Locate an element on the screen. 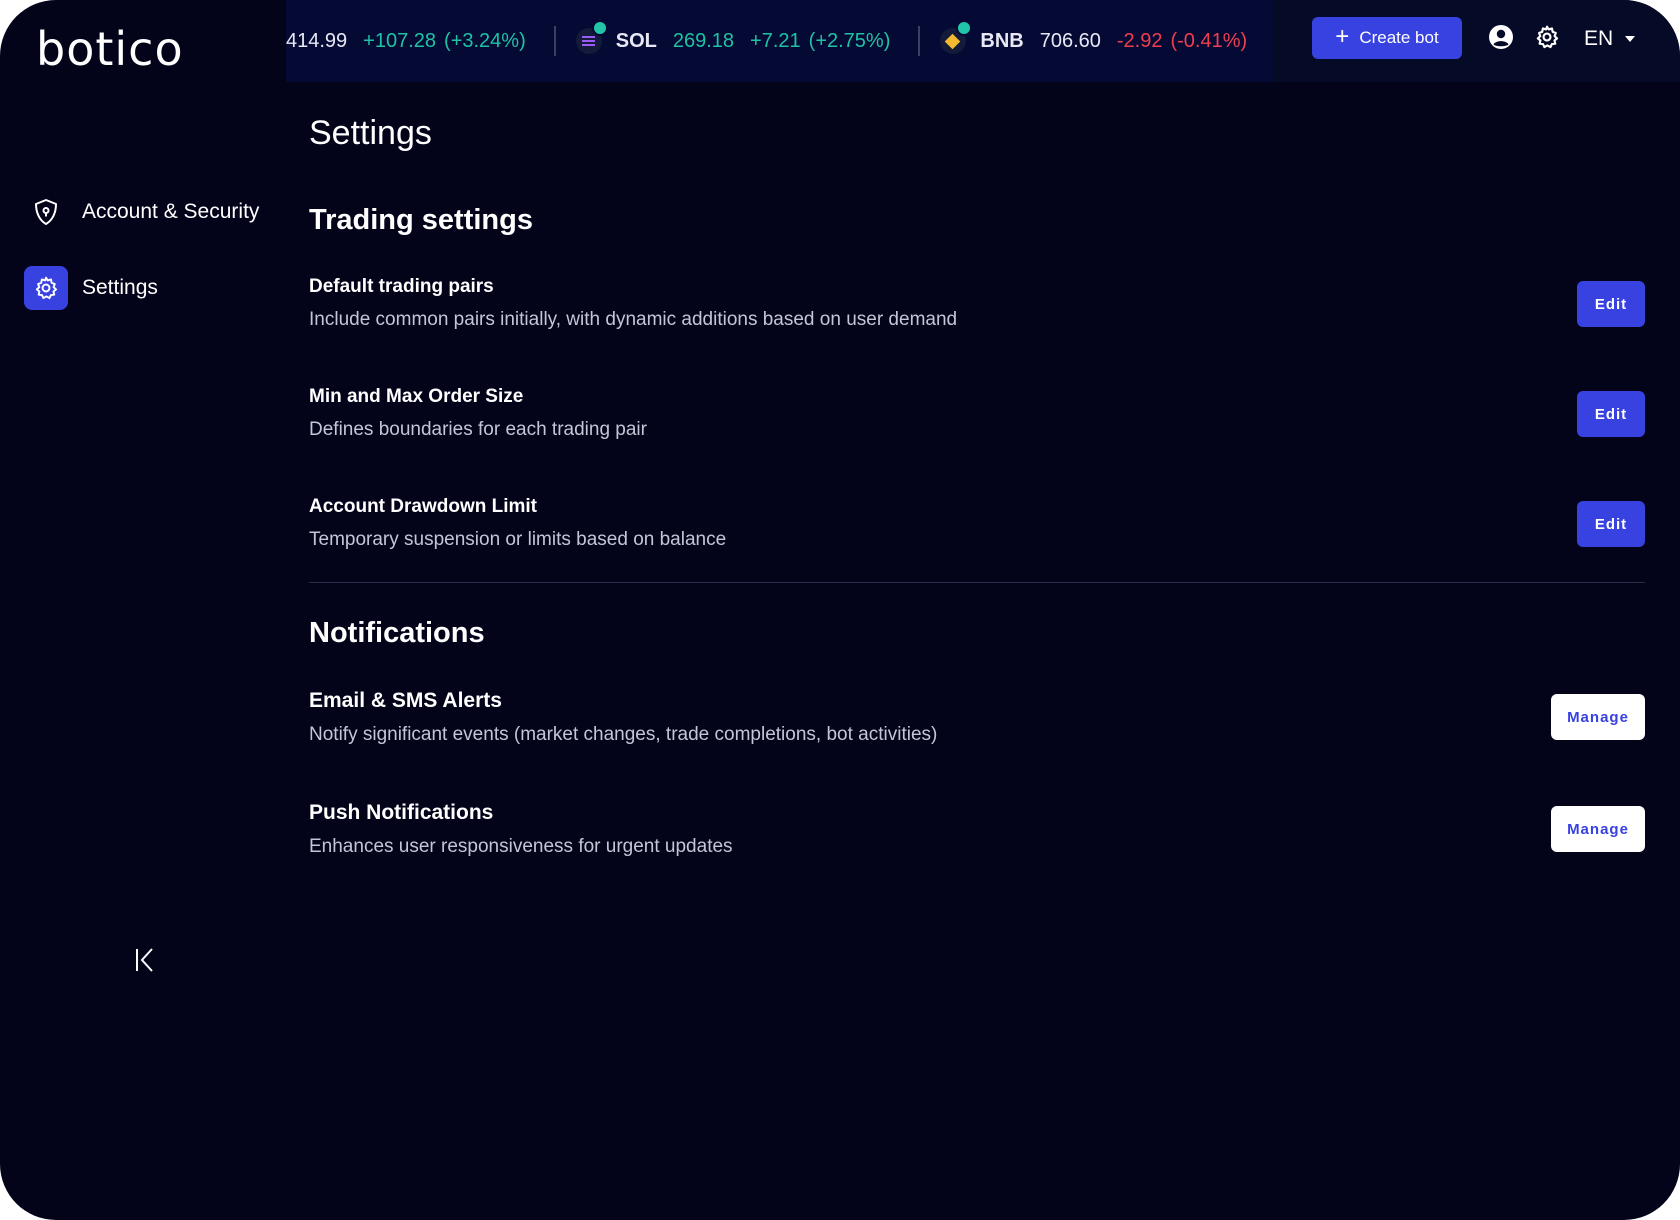  header-actions: + Create bot EN is located at coordinates (1477, 41).